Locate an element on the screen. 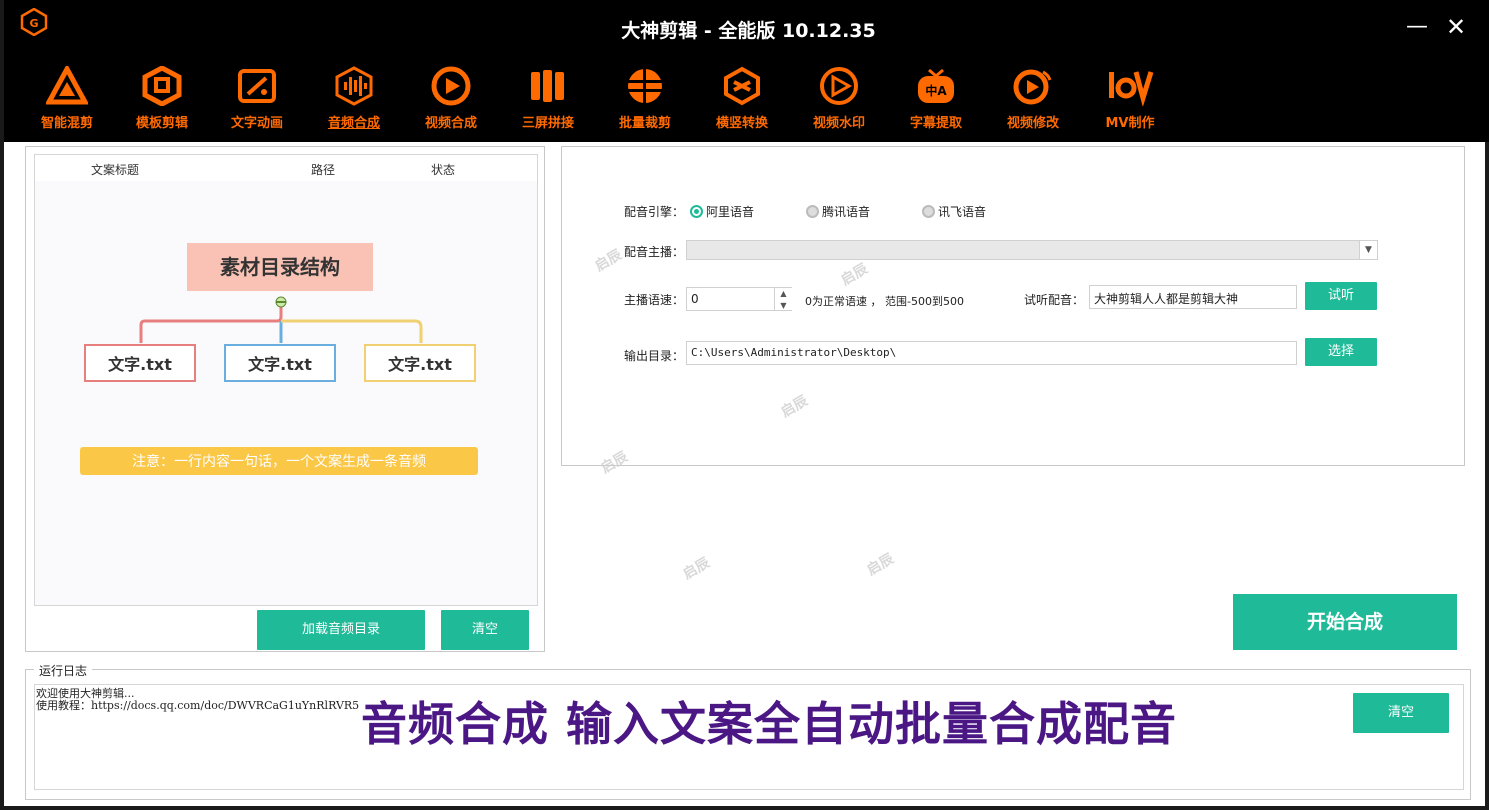 This screenshot has height=810, width=1489. tool-audio-synthesis: 音频合成 is located at coordinates (354, 100).